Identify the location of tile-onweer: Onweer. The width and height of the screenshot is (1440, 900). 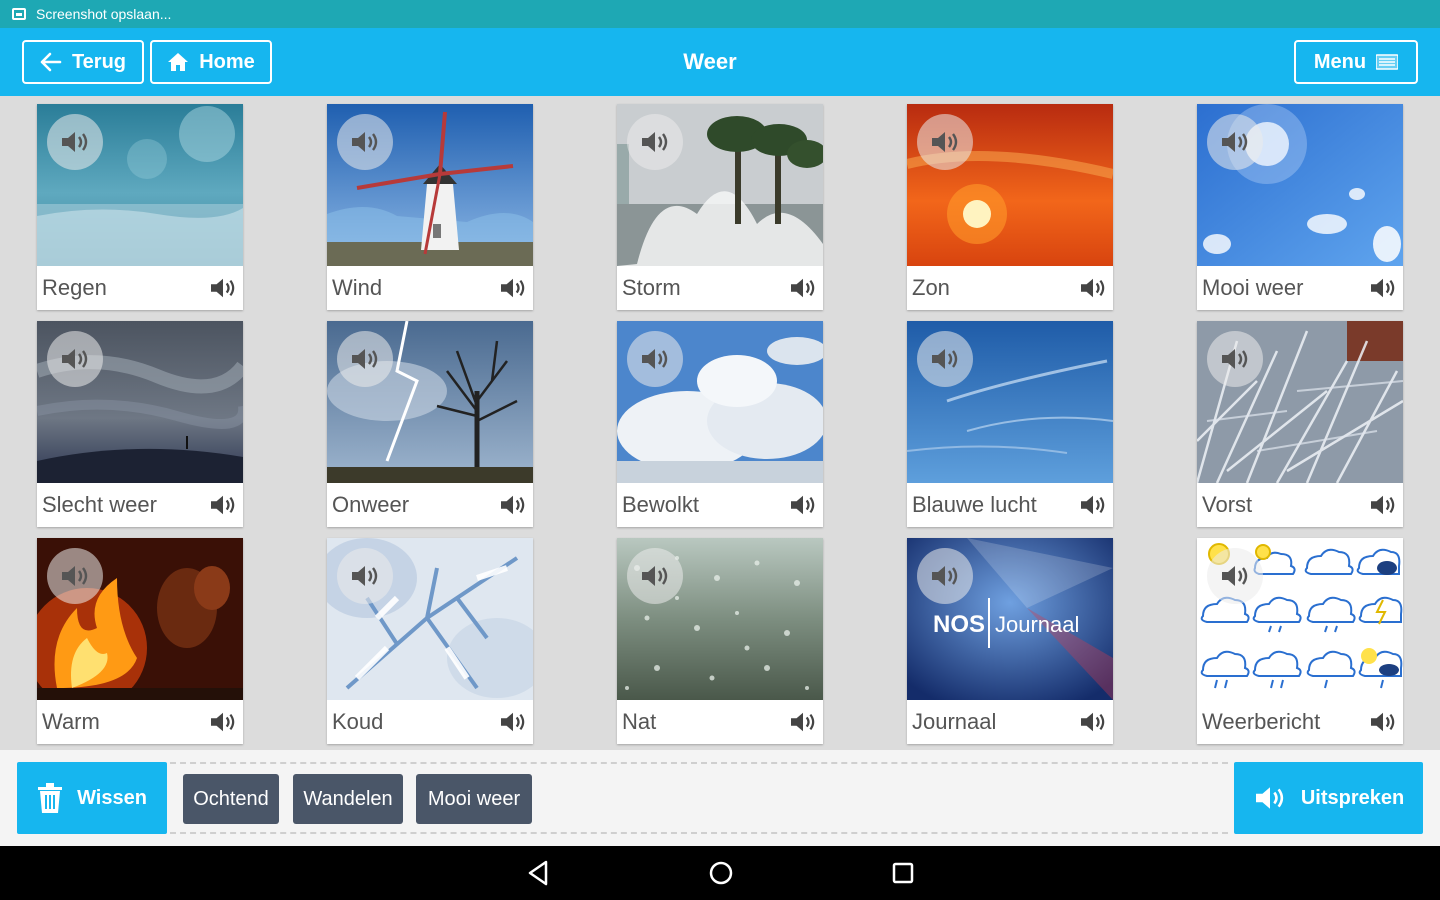
(430, 424).